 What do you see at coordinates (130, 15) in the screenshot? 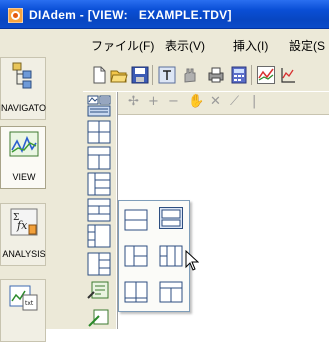
I see `window-title: DIAdem - [VIEW: EXAMPLE.TDV]` at bounding box center [130, 15].